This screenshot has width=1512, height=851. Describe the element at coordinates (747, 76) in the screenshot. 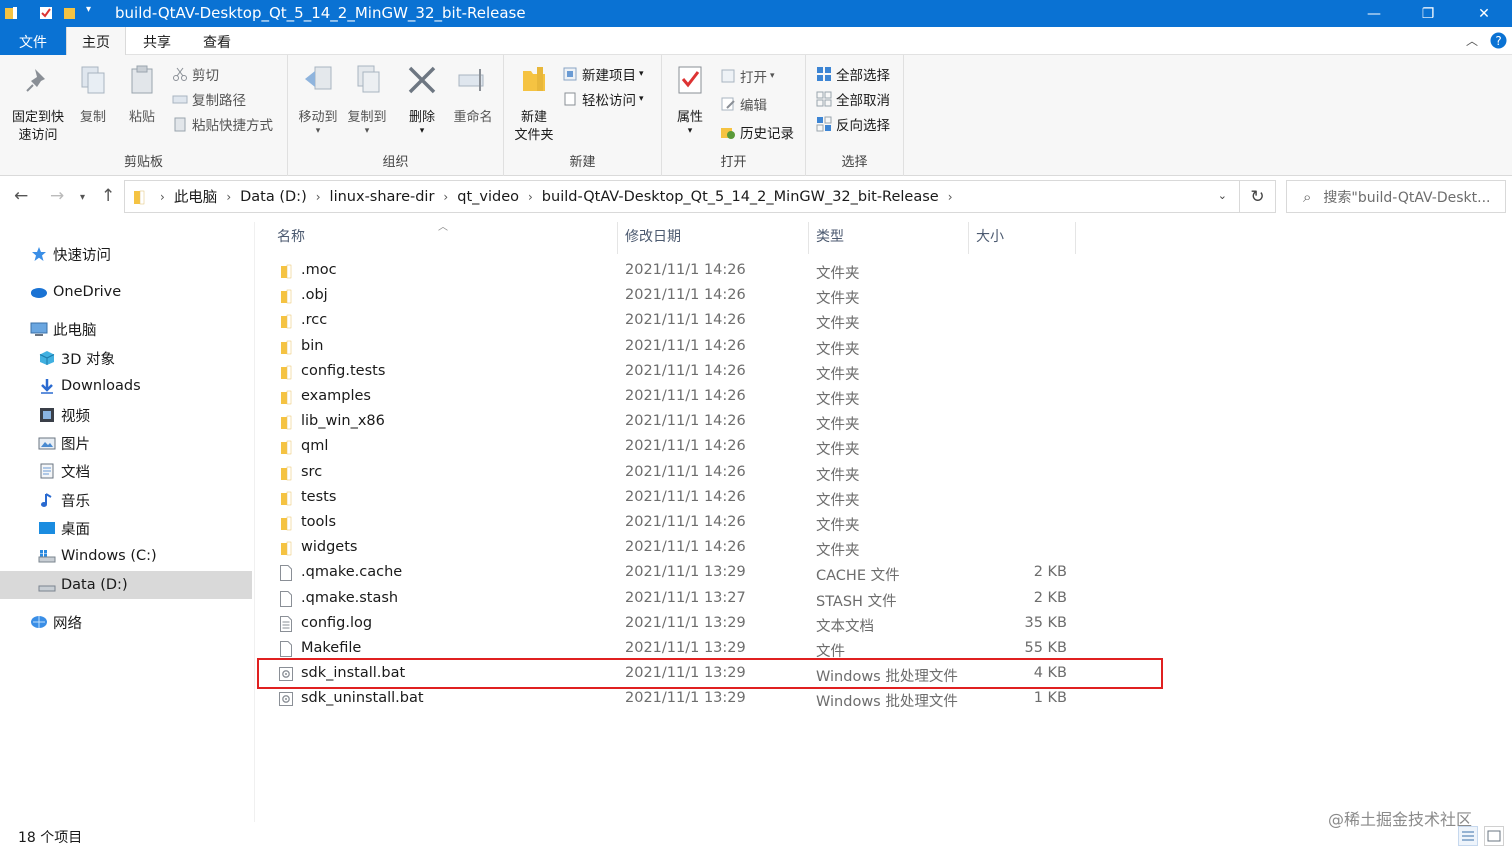

I see `open-button: 打开 ▾` at that location.